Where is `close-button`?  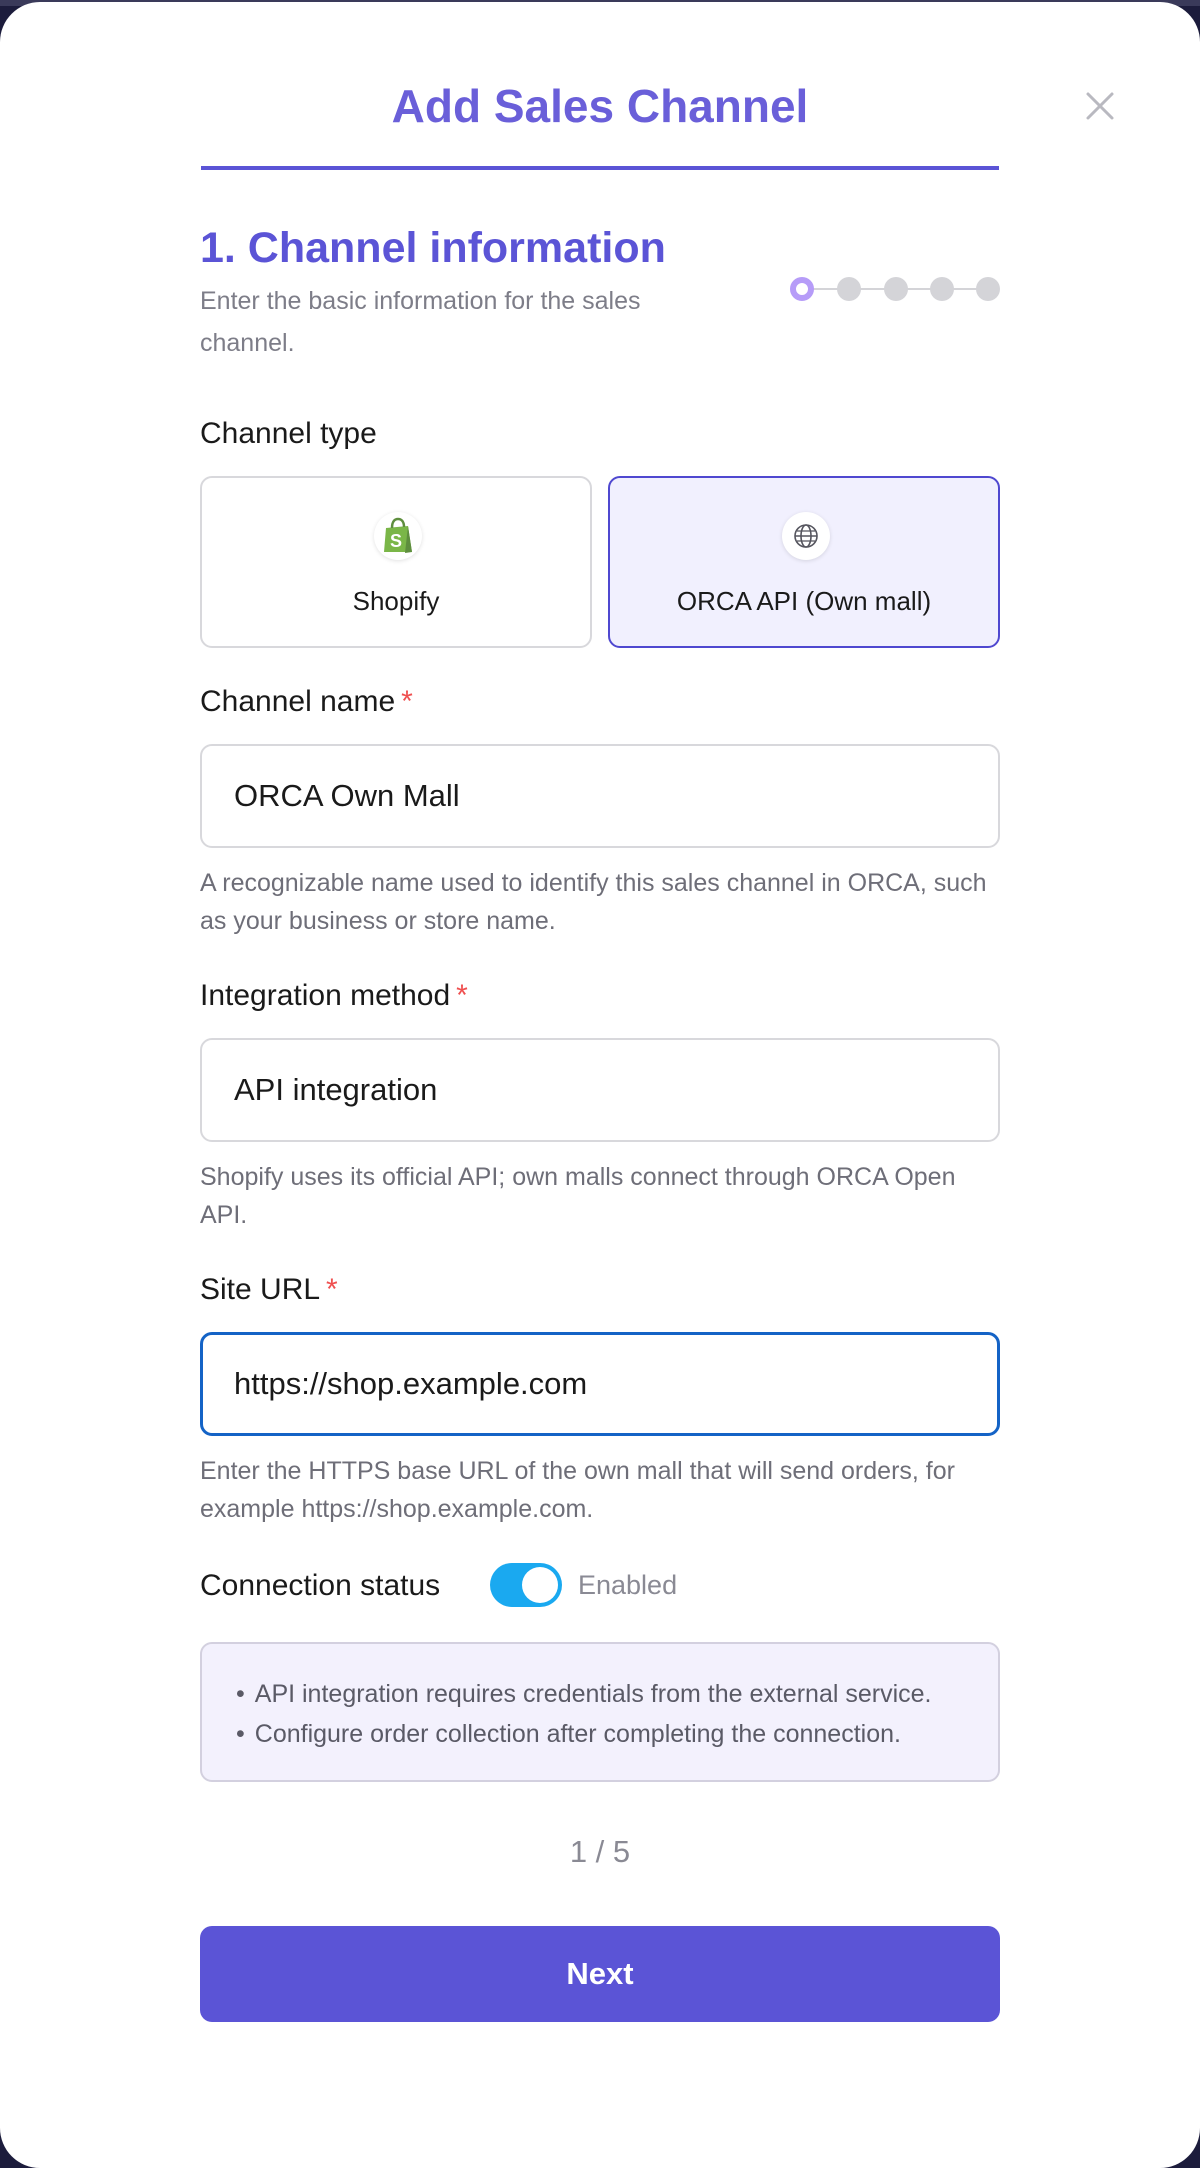 close-button is located at coordinates (1100, 106).